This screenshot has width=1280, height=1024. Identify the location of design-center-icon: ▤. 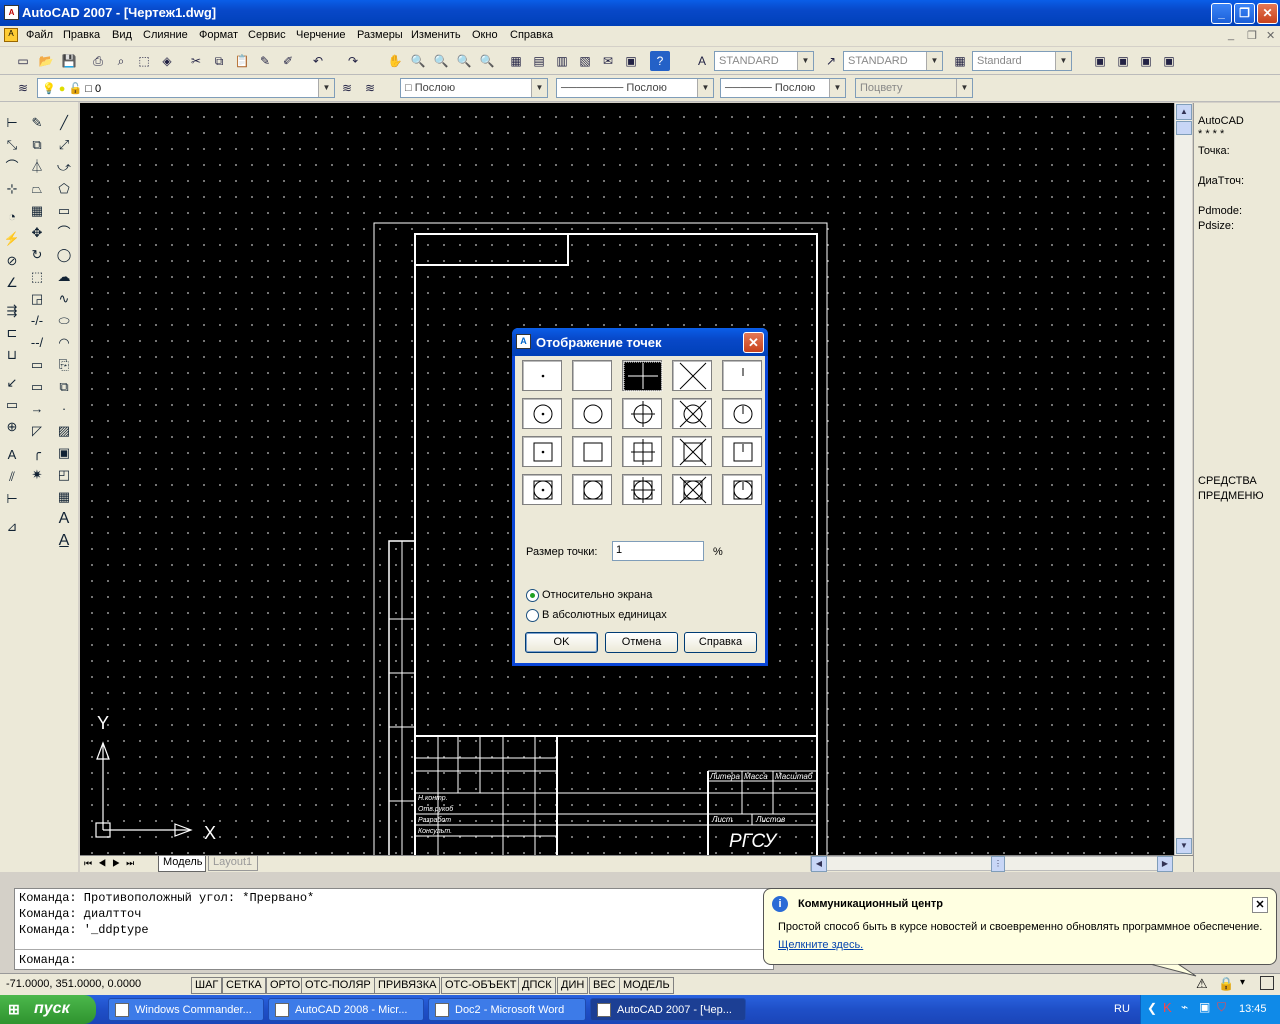
(539, 61).